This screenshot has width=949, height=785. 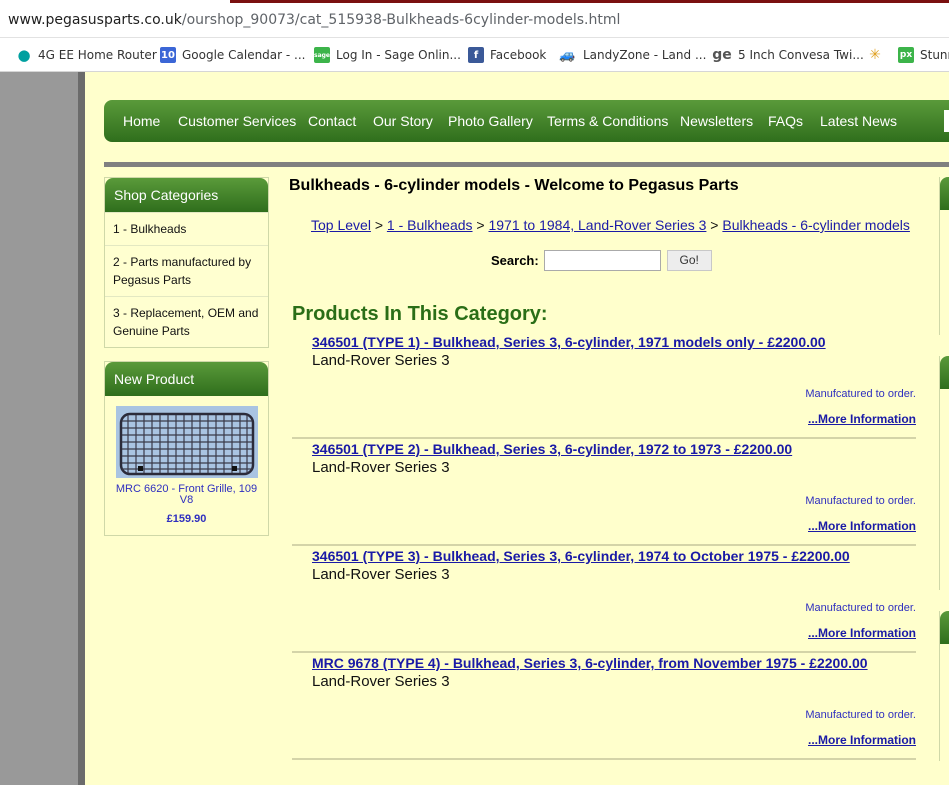 I want to click on calendar-icon: 10, so click(x=168, y=55).